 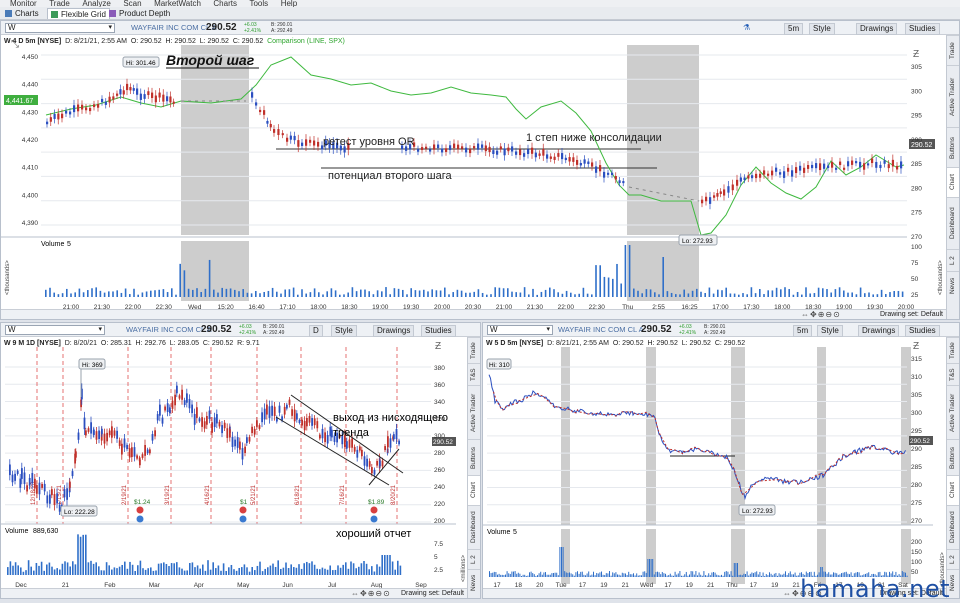 What do you see at coordinates (78, 13) in the screenshot?
I see `tab-flexible-grid: Flexible Grid` at bounding box center [78, 13].